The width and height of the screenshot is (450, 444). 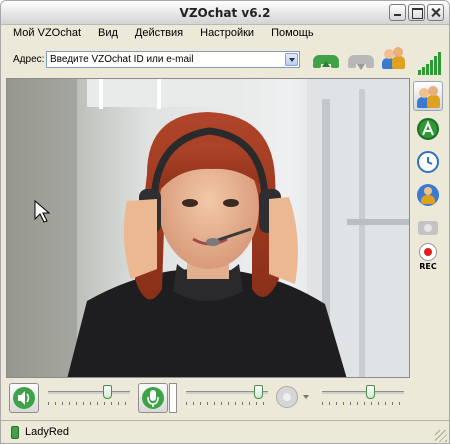 What do you see at coordinates (428, 266) in the screenshot?
I see `record-label: REC` at bounding box center [428, 266].